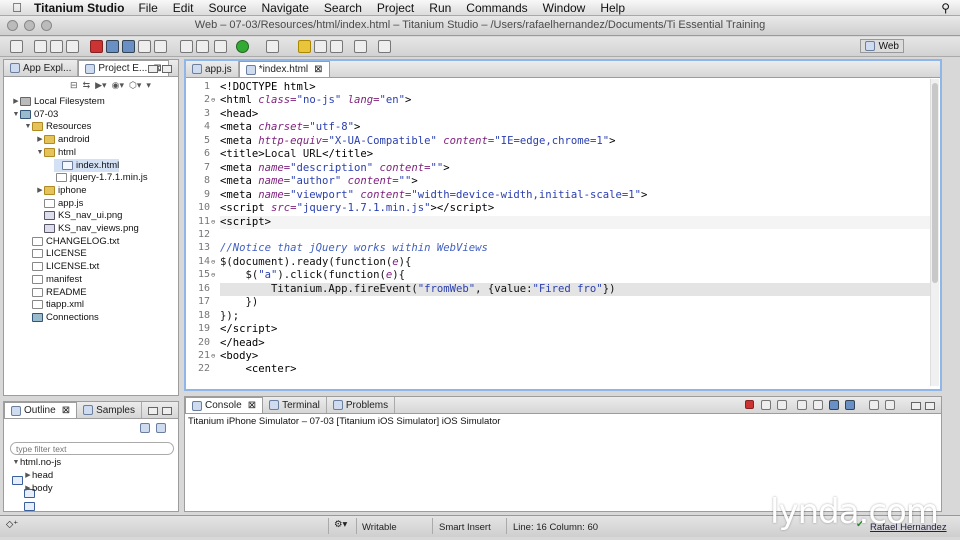 This screenshot has height=540, width=960. What do you see at coordinates (40, 46) in the screenshot?
I see `save-icon` at bounding box center [40, 46].